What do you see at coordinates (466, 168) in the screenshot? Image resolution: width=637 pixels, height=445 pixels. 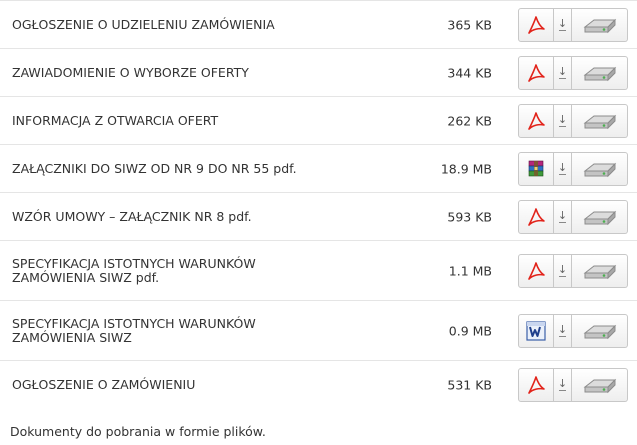 I see `file-size: 18.9 MB` at bounding box center [466, 168].